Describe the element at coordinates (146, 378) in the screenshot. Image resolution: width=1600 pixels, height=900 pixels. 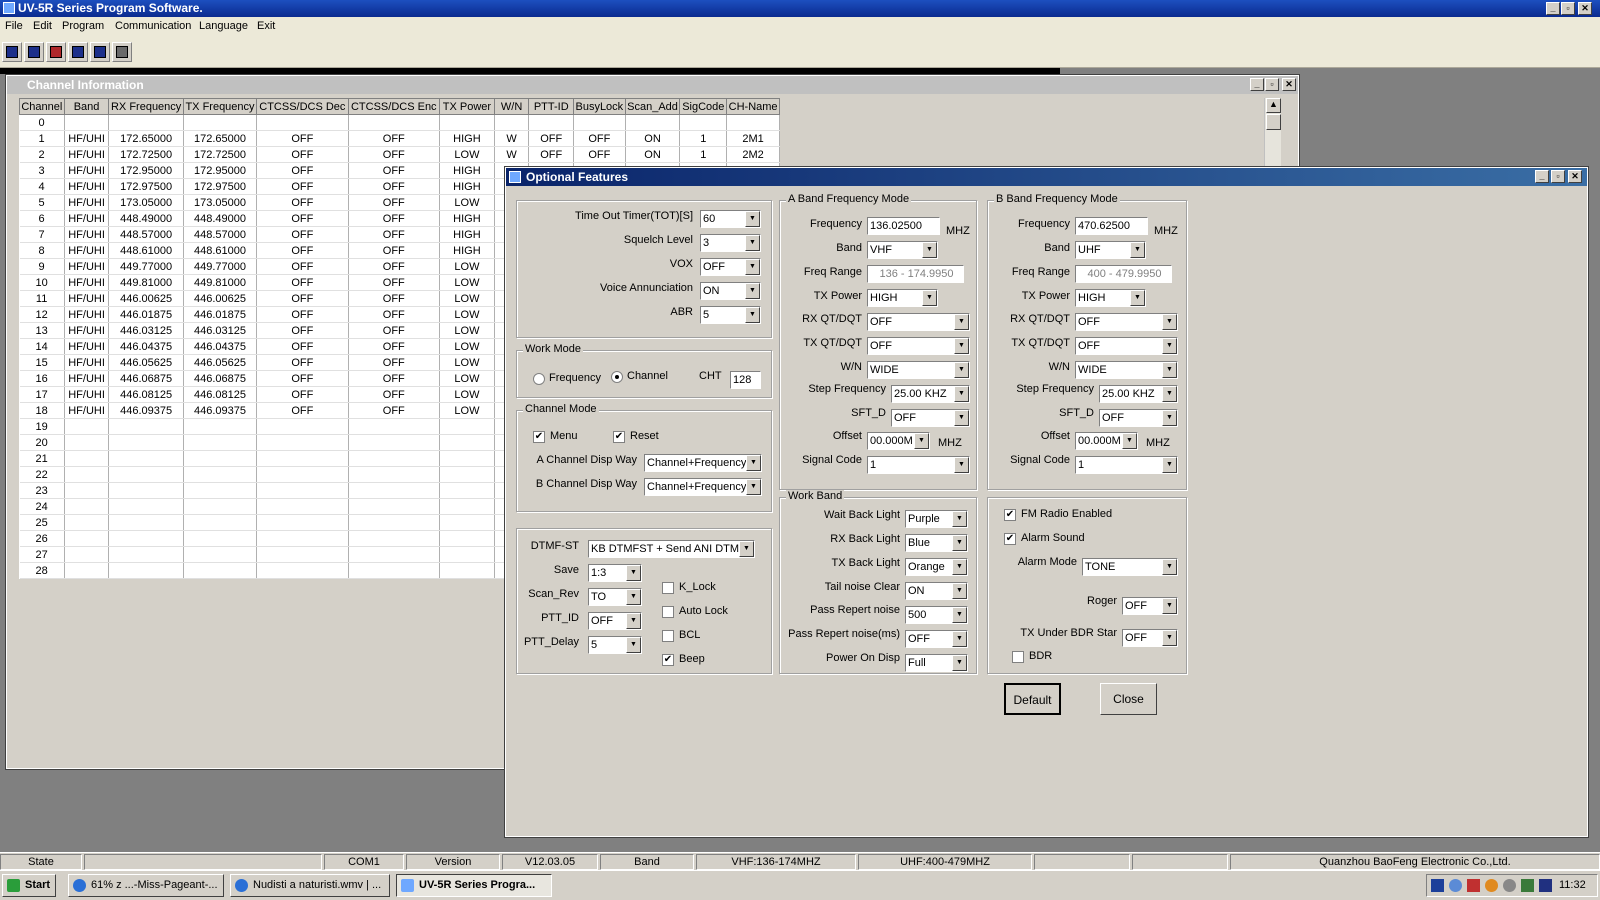
I see `table-cell: 446.06875` at that location.